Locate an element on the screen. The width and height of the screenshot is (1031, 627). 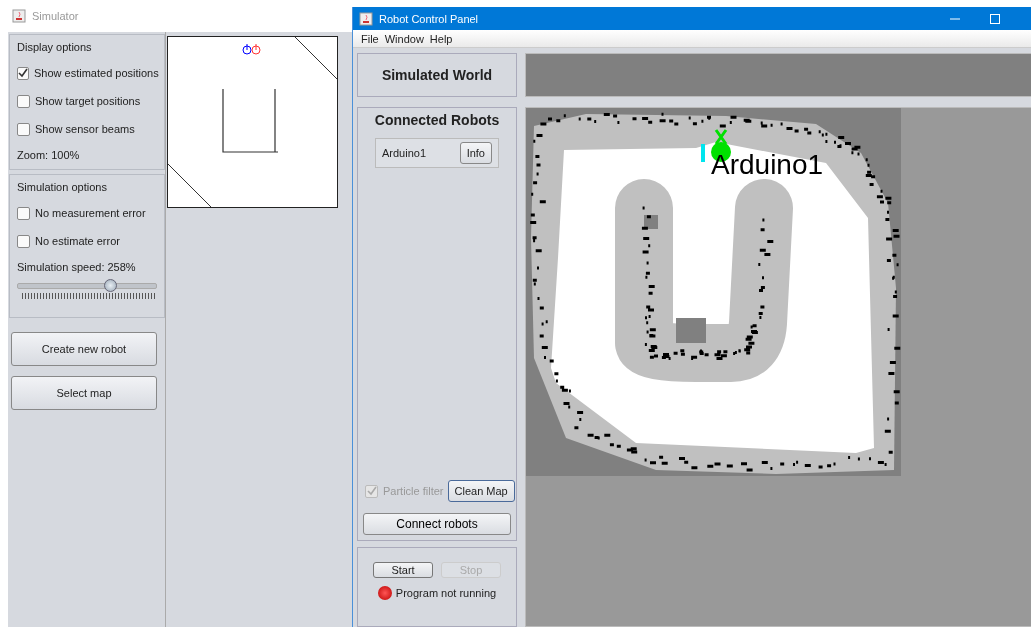
connect-button: Connect robots is located at coordinates (437, 524).